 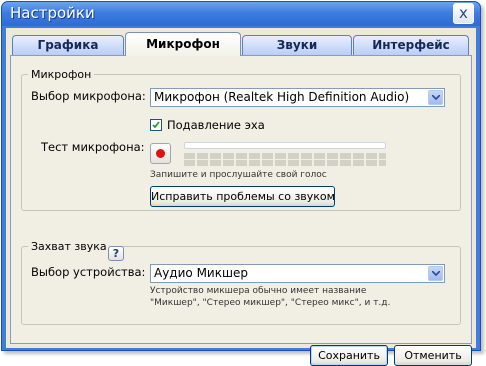 I want to click on mic-test-hint: Запишите и прослушайте свой голос, so click(x=238, y=175).